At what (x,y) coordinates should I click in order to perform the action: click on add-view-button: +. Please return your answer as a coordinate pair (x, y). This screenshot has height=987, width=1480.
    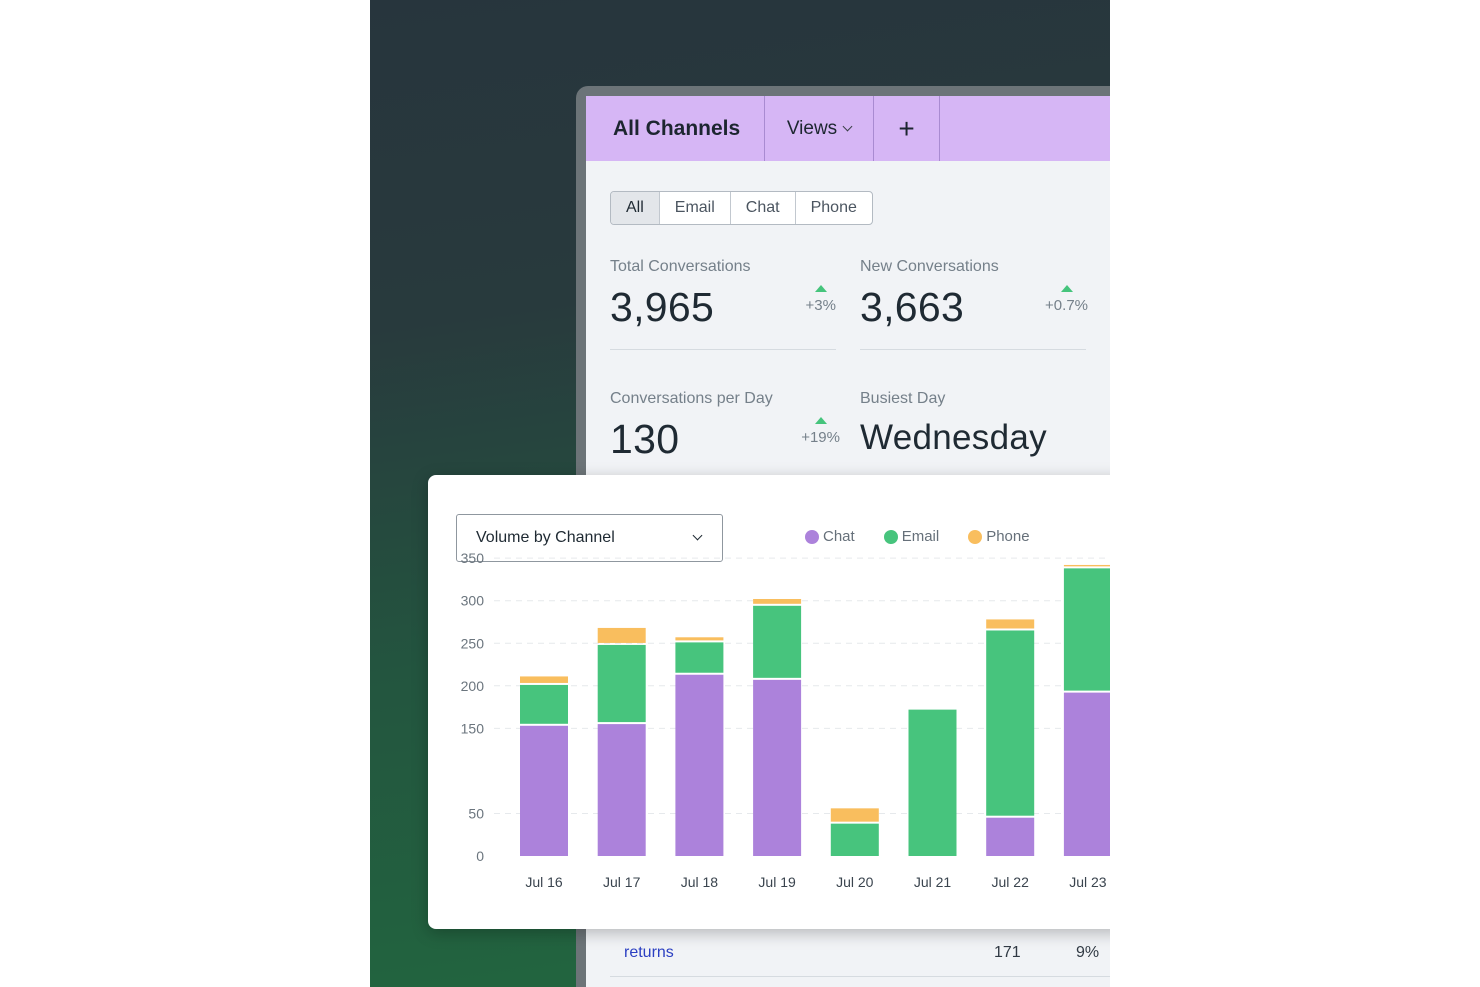
    Looking at the image, I should click on (907, 128).